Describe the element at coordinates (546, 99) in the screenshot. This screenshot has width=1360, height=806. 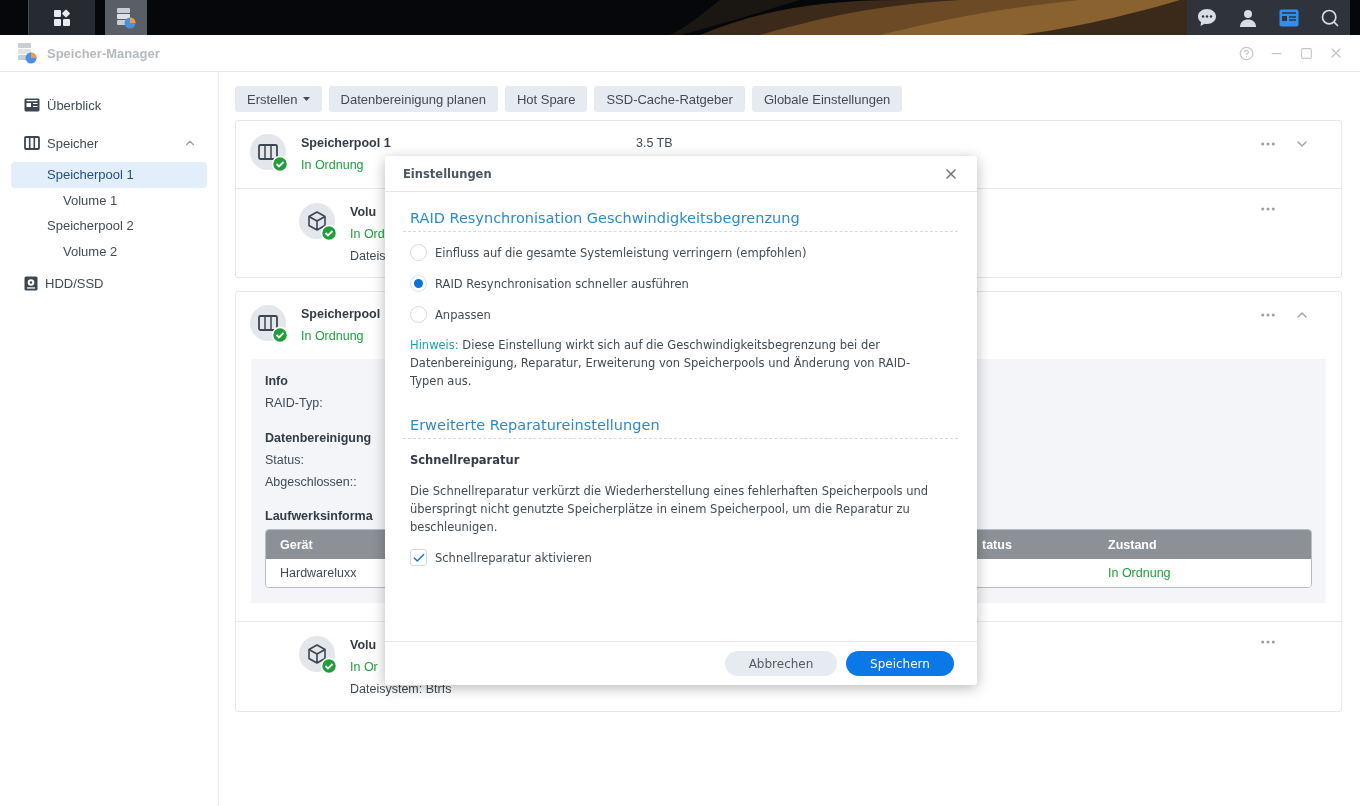
I see `toolbar-button: Hot Spare` at that location.